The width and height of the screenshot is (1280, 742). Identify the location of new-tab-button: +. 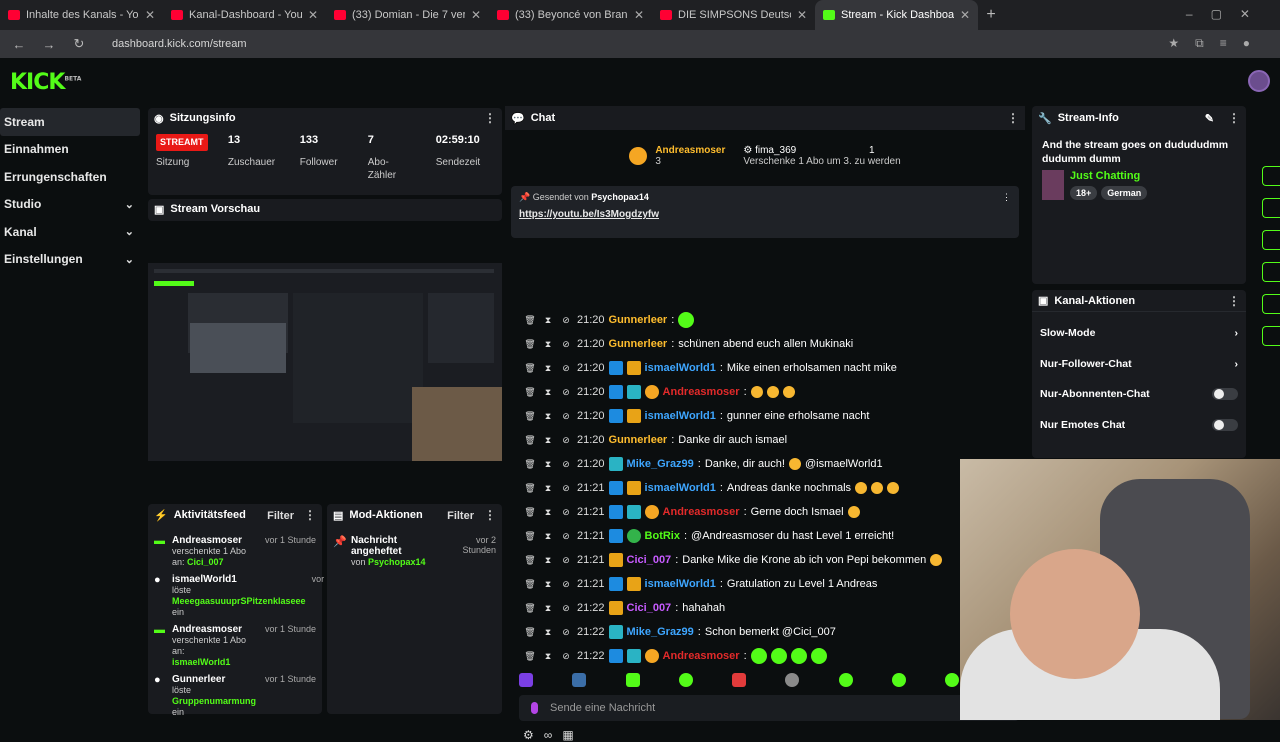
(991, 15).